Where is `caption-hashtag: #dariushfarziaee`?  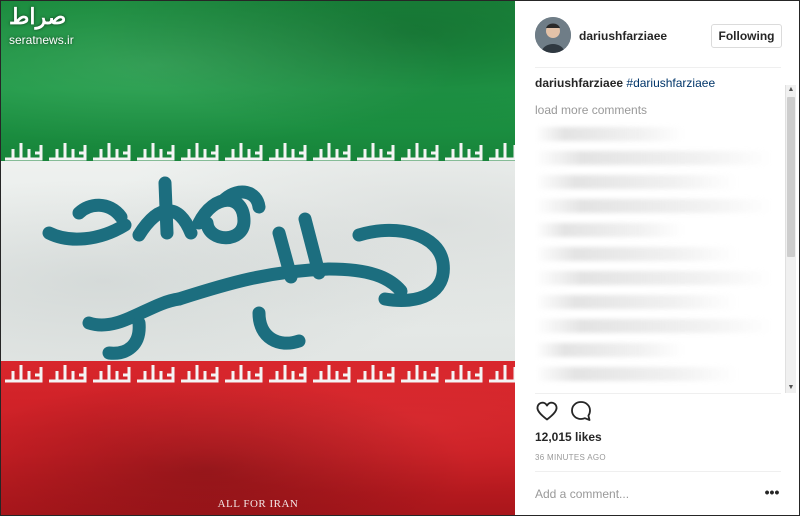 caption-hashtag: #dariushfarziaee is located at coordinates (670, 83).